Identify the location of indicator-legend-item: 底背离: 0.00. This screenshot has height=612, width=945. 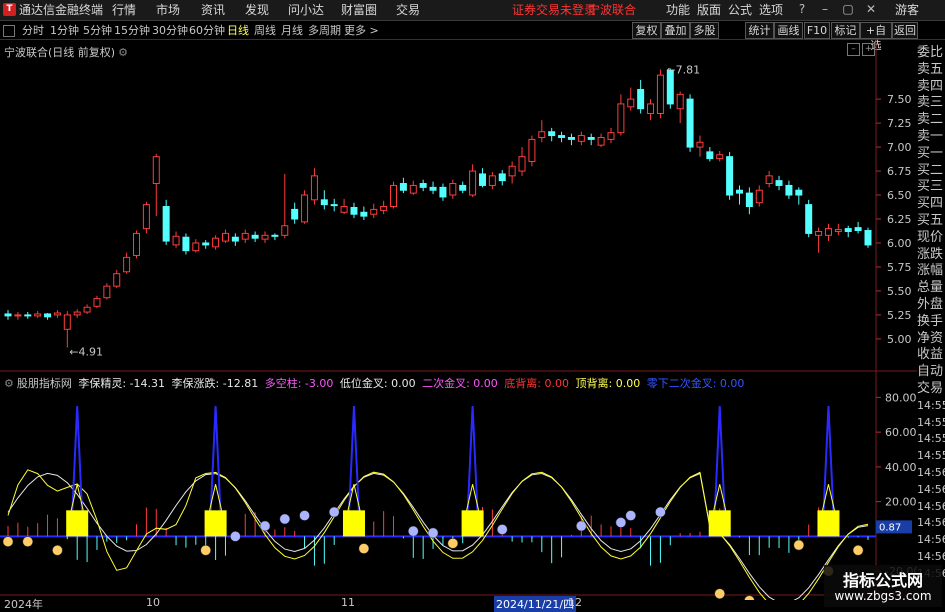
(534, 383).